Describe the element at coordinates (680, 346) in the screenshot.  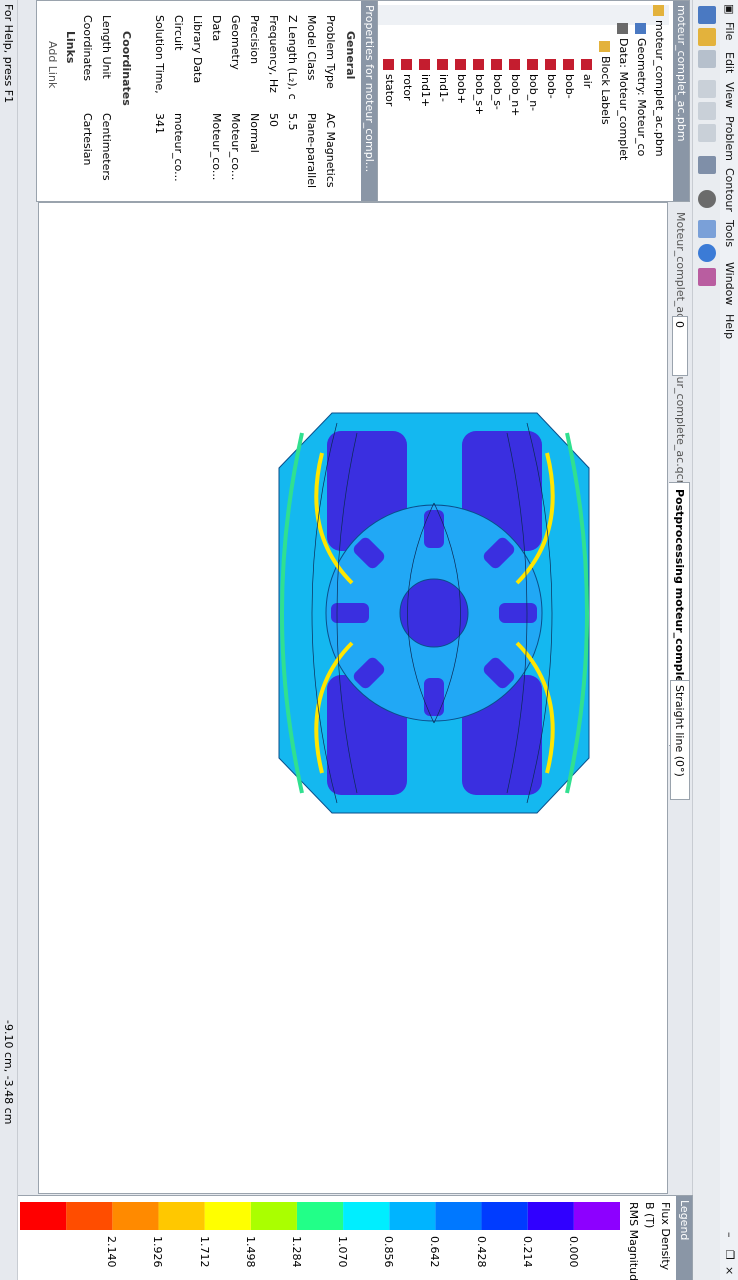
I see `value-field: 0` at that location.